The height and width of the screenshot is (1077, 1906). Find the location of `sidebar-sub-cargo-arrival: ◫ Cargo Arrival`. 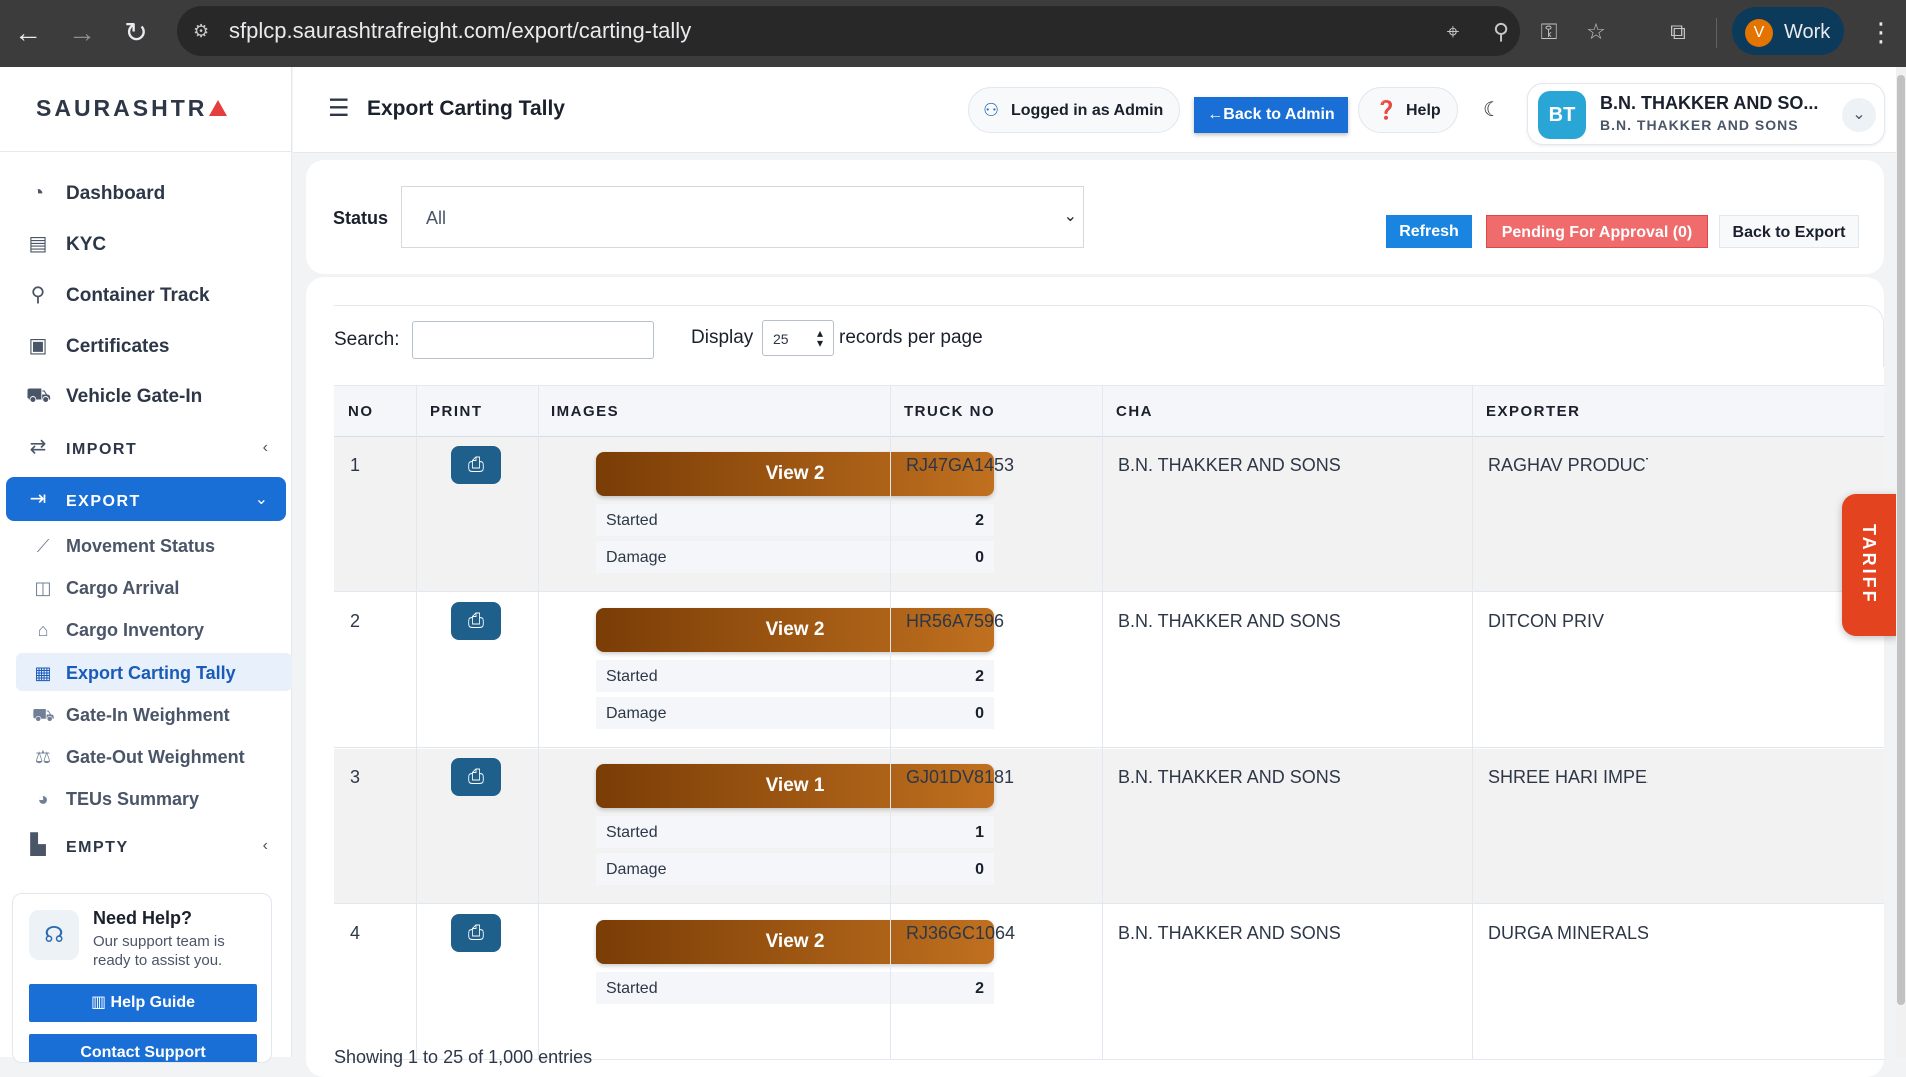

sidebar-sub-cargo-arrival: ◫ Cargo Arrival is located at coordinates (154, 587).